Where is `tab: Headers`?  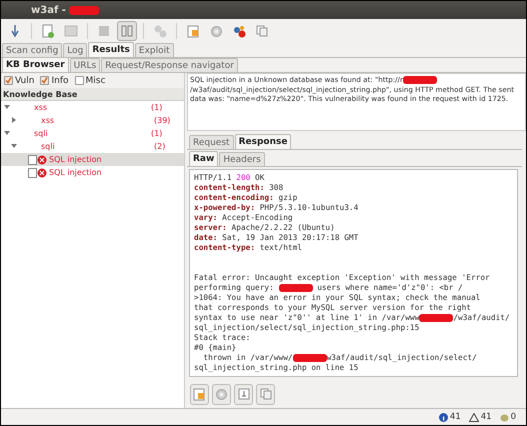 tab: Headers is located at coordinates (242, 159).